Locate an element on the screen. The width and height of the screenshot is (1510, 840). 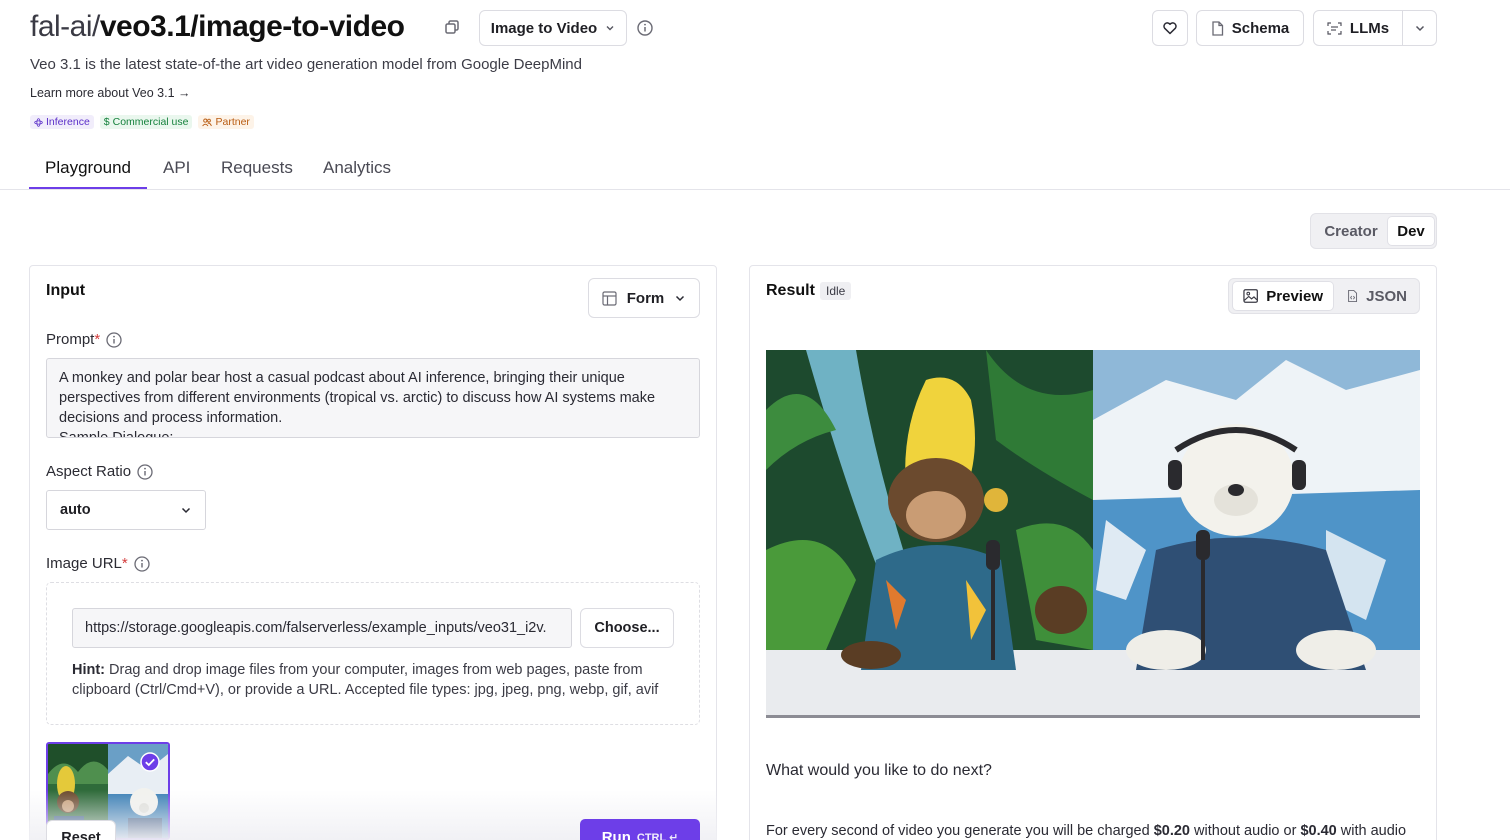
preview-tab: Preview is located at coordinates (1283, 296).